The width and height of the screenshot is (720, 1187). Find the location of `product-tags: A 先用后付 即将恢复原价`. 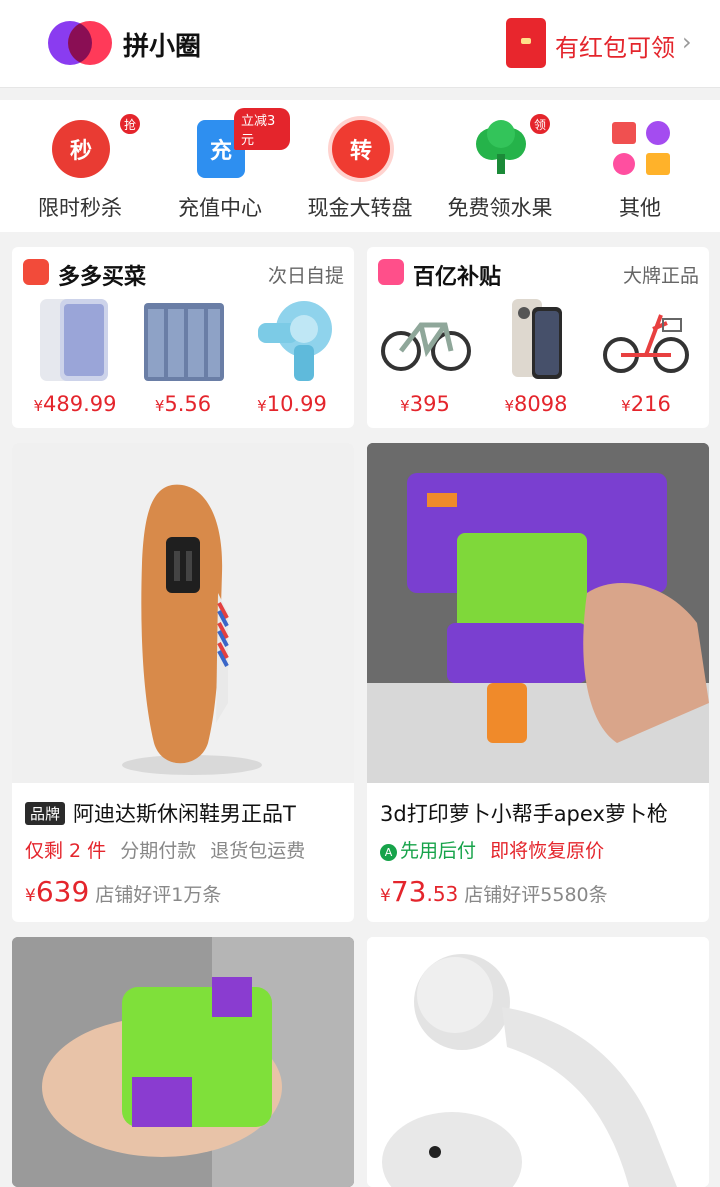

product-tags: A 先用后付 即将恢复原价 is located at coordinates (496, 849).